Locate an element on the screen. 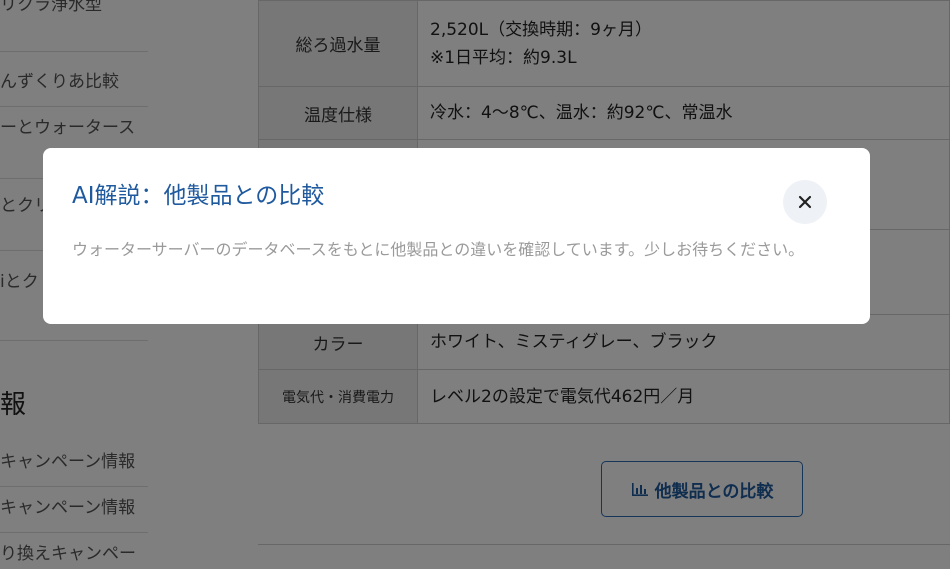  close-button is located at coordinates (805, 202).